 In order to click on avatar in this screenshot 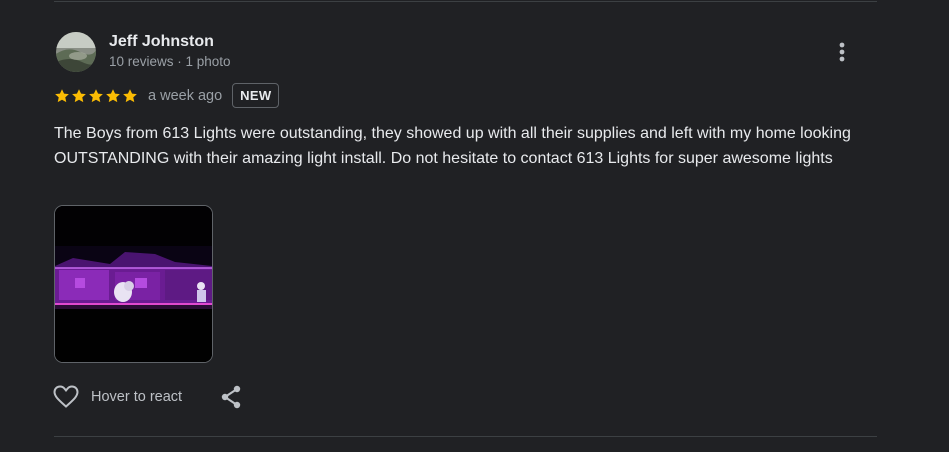, I will do `click(76, 52)`.